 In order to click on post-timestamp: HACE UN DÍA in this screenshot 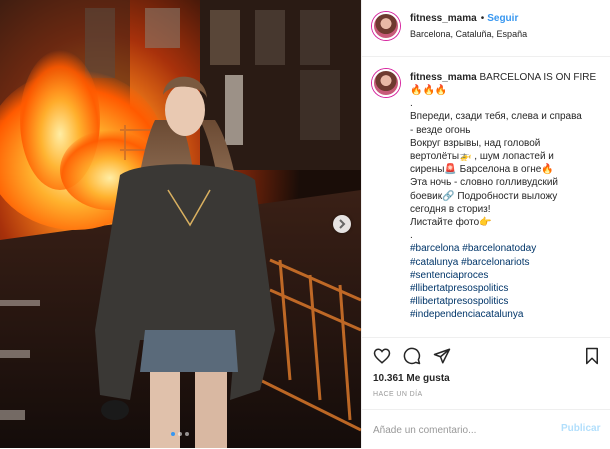, I will do `click(398, 394)`.